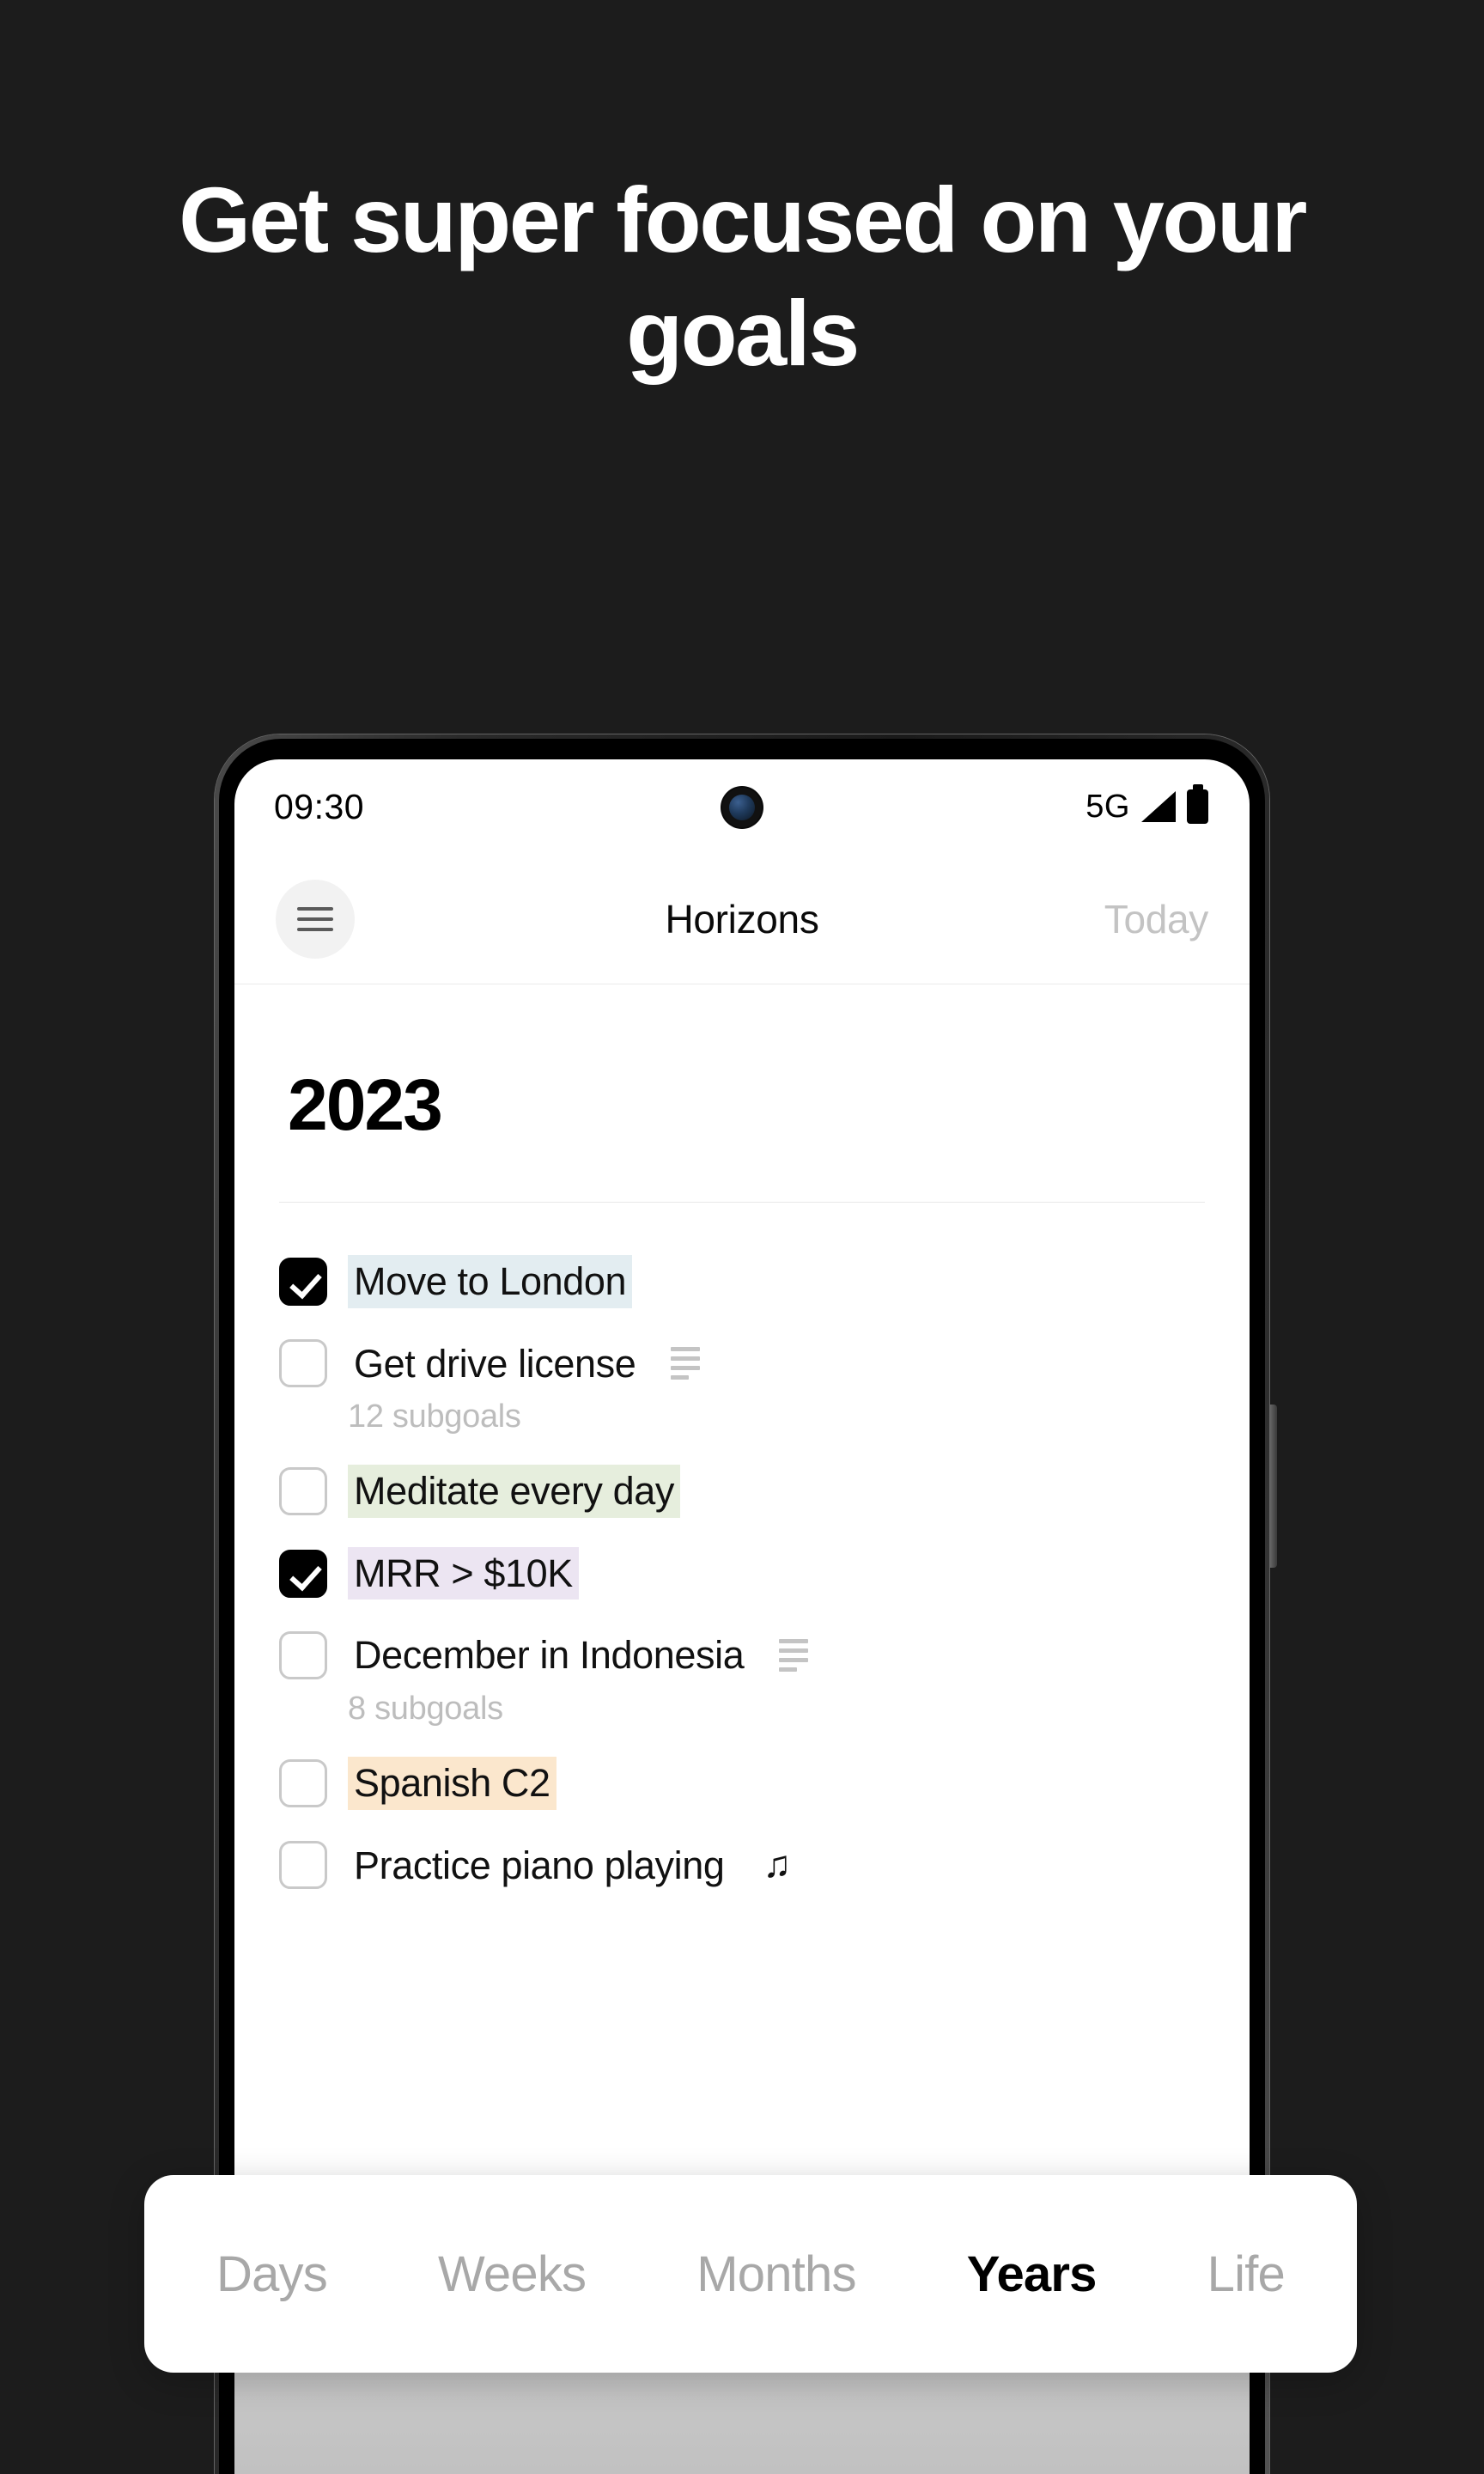 The width and height of the screenshot is (1484, 2474). Describe the element at coordinates (320, 806) in the screenshot. I see `status-time: 09:30` at that location.